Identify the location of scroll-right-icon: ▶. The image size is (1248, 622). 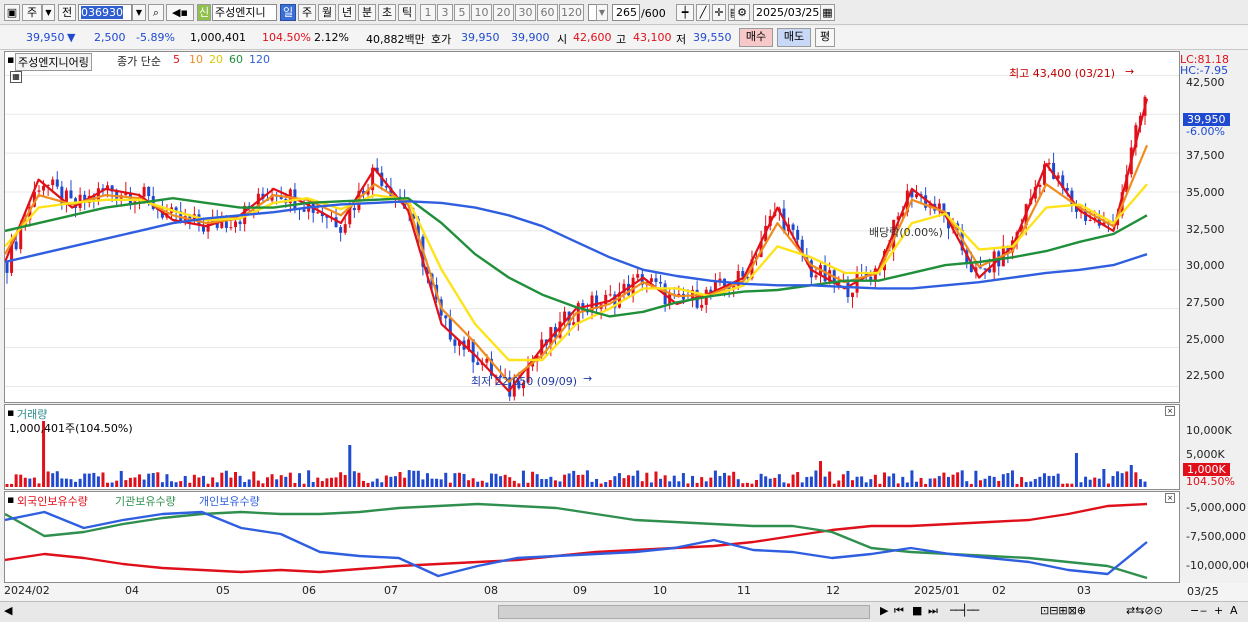
(884, 610).